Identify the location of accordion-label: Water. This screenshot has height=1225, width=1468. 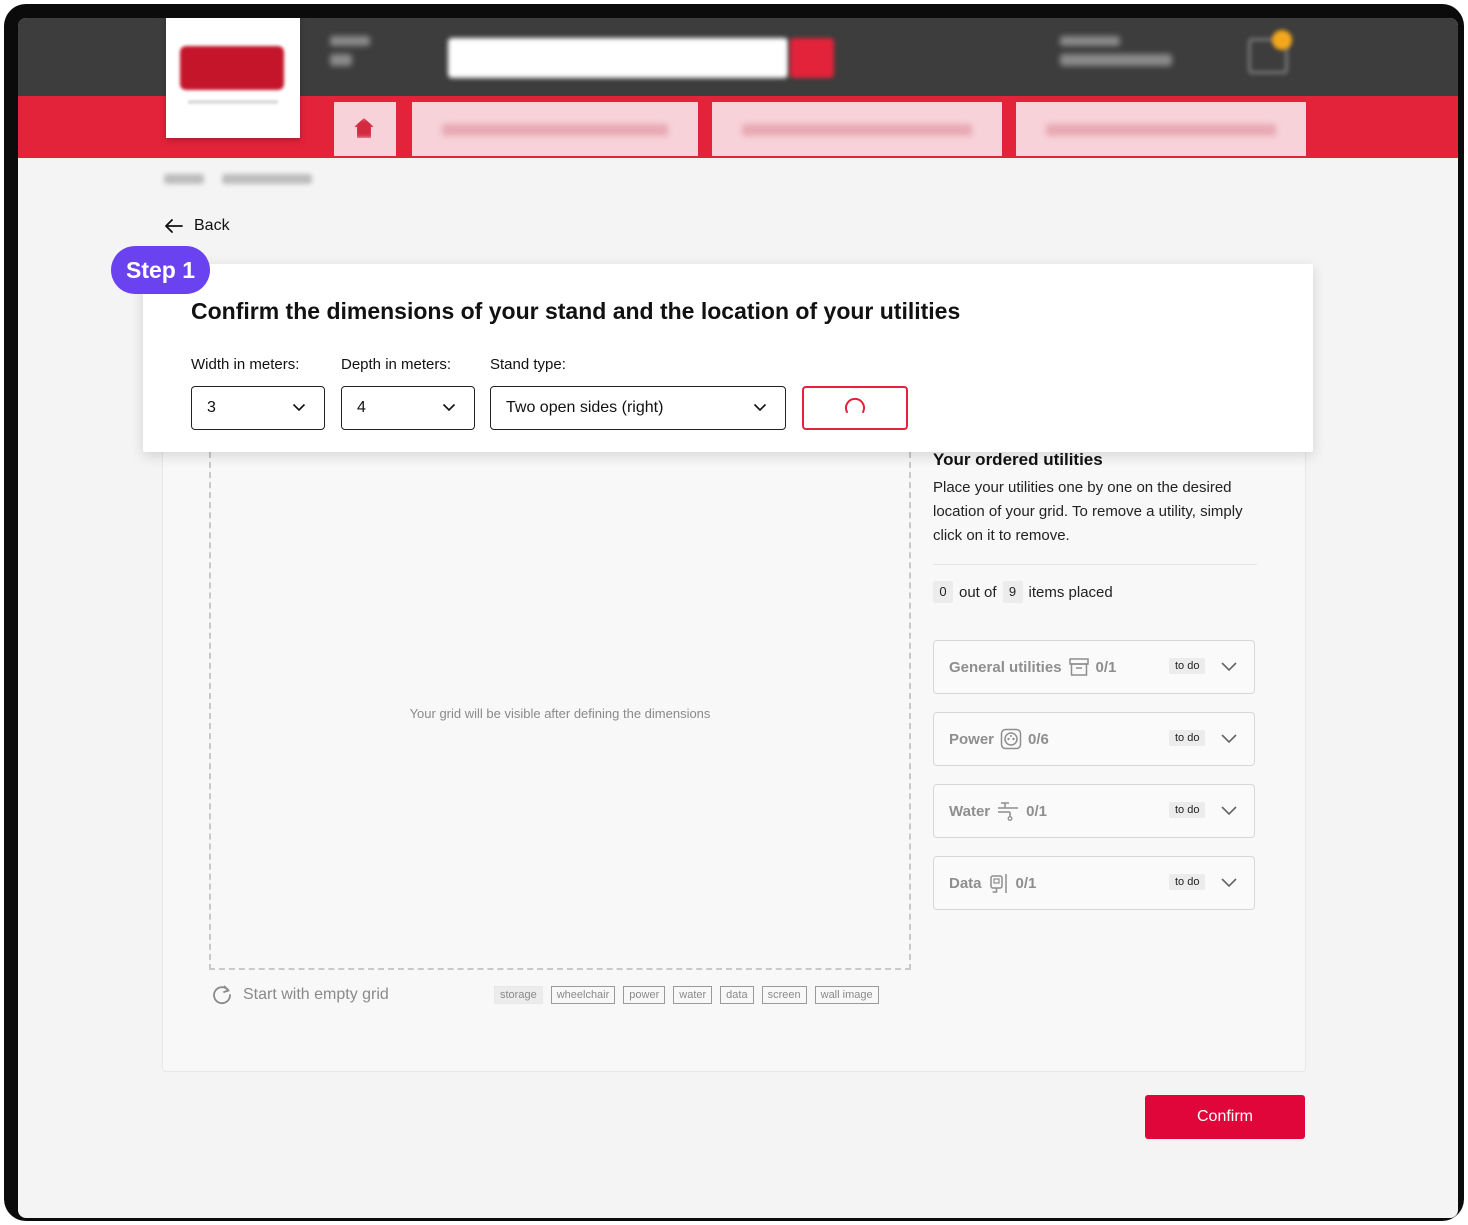
(970, 811).